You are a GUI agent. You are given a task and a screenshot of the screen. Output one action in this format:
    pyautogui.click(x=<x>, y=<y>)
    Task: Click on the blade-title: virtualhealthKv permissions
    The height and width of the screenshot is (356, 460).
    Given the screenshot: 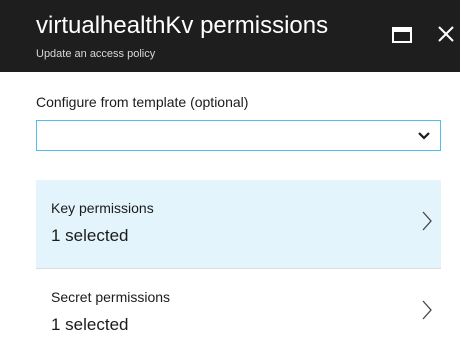 What is the action you would take?
    pyautogui.click(x=182, y=25)
    